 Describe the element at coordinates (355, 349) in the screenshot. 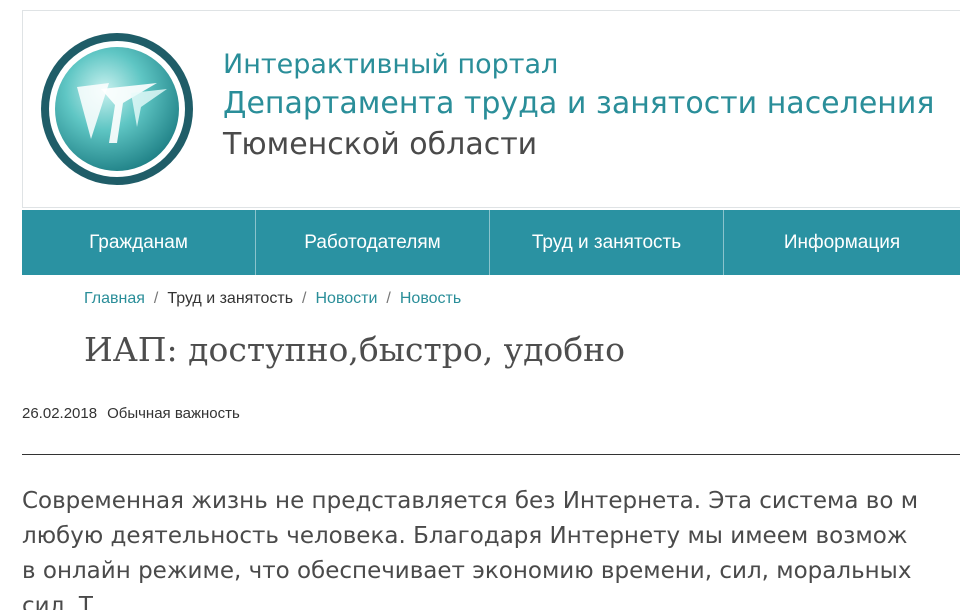

I see `page-title: ИАП: доступно,быстро, удобно` at that location.